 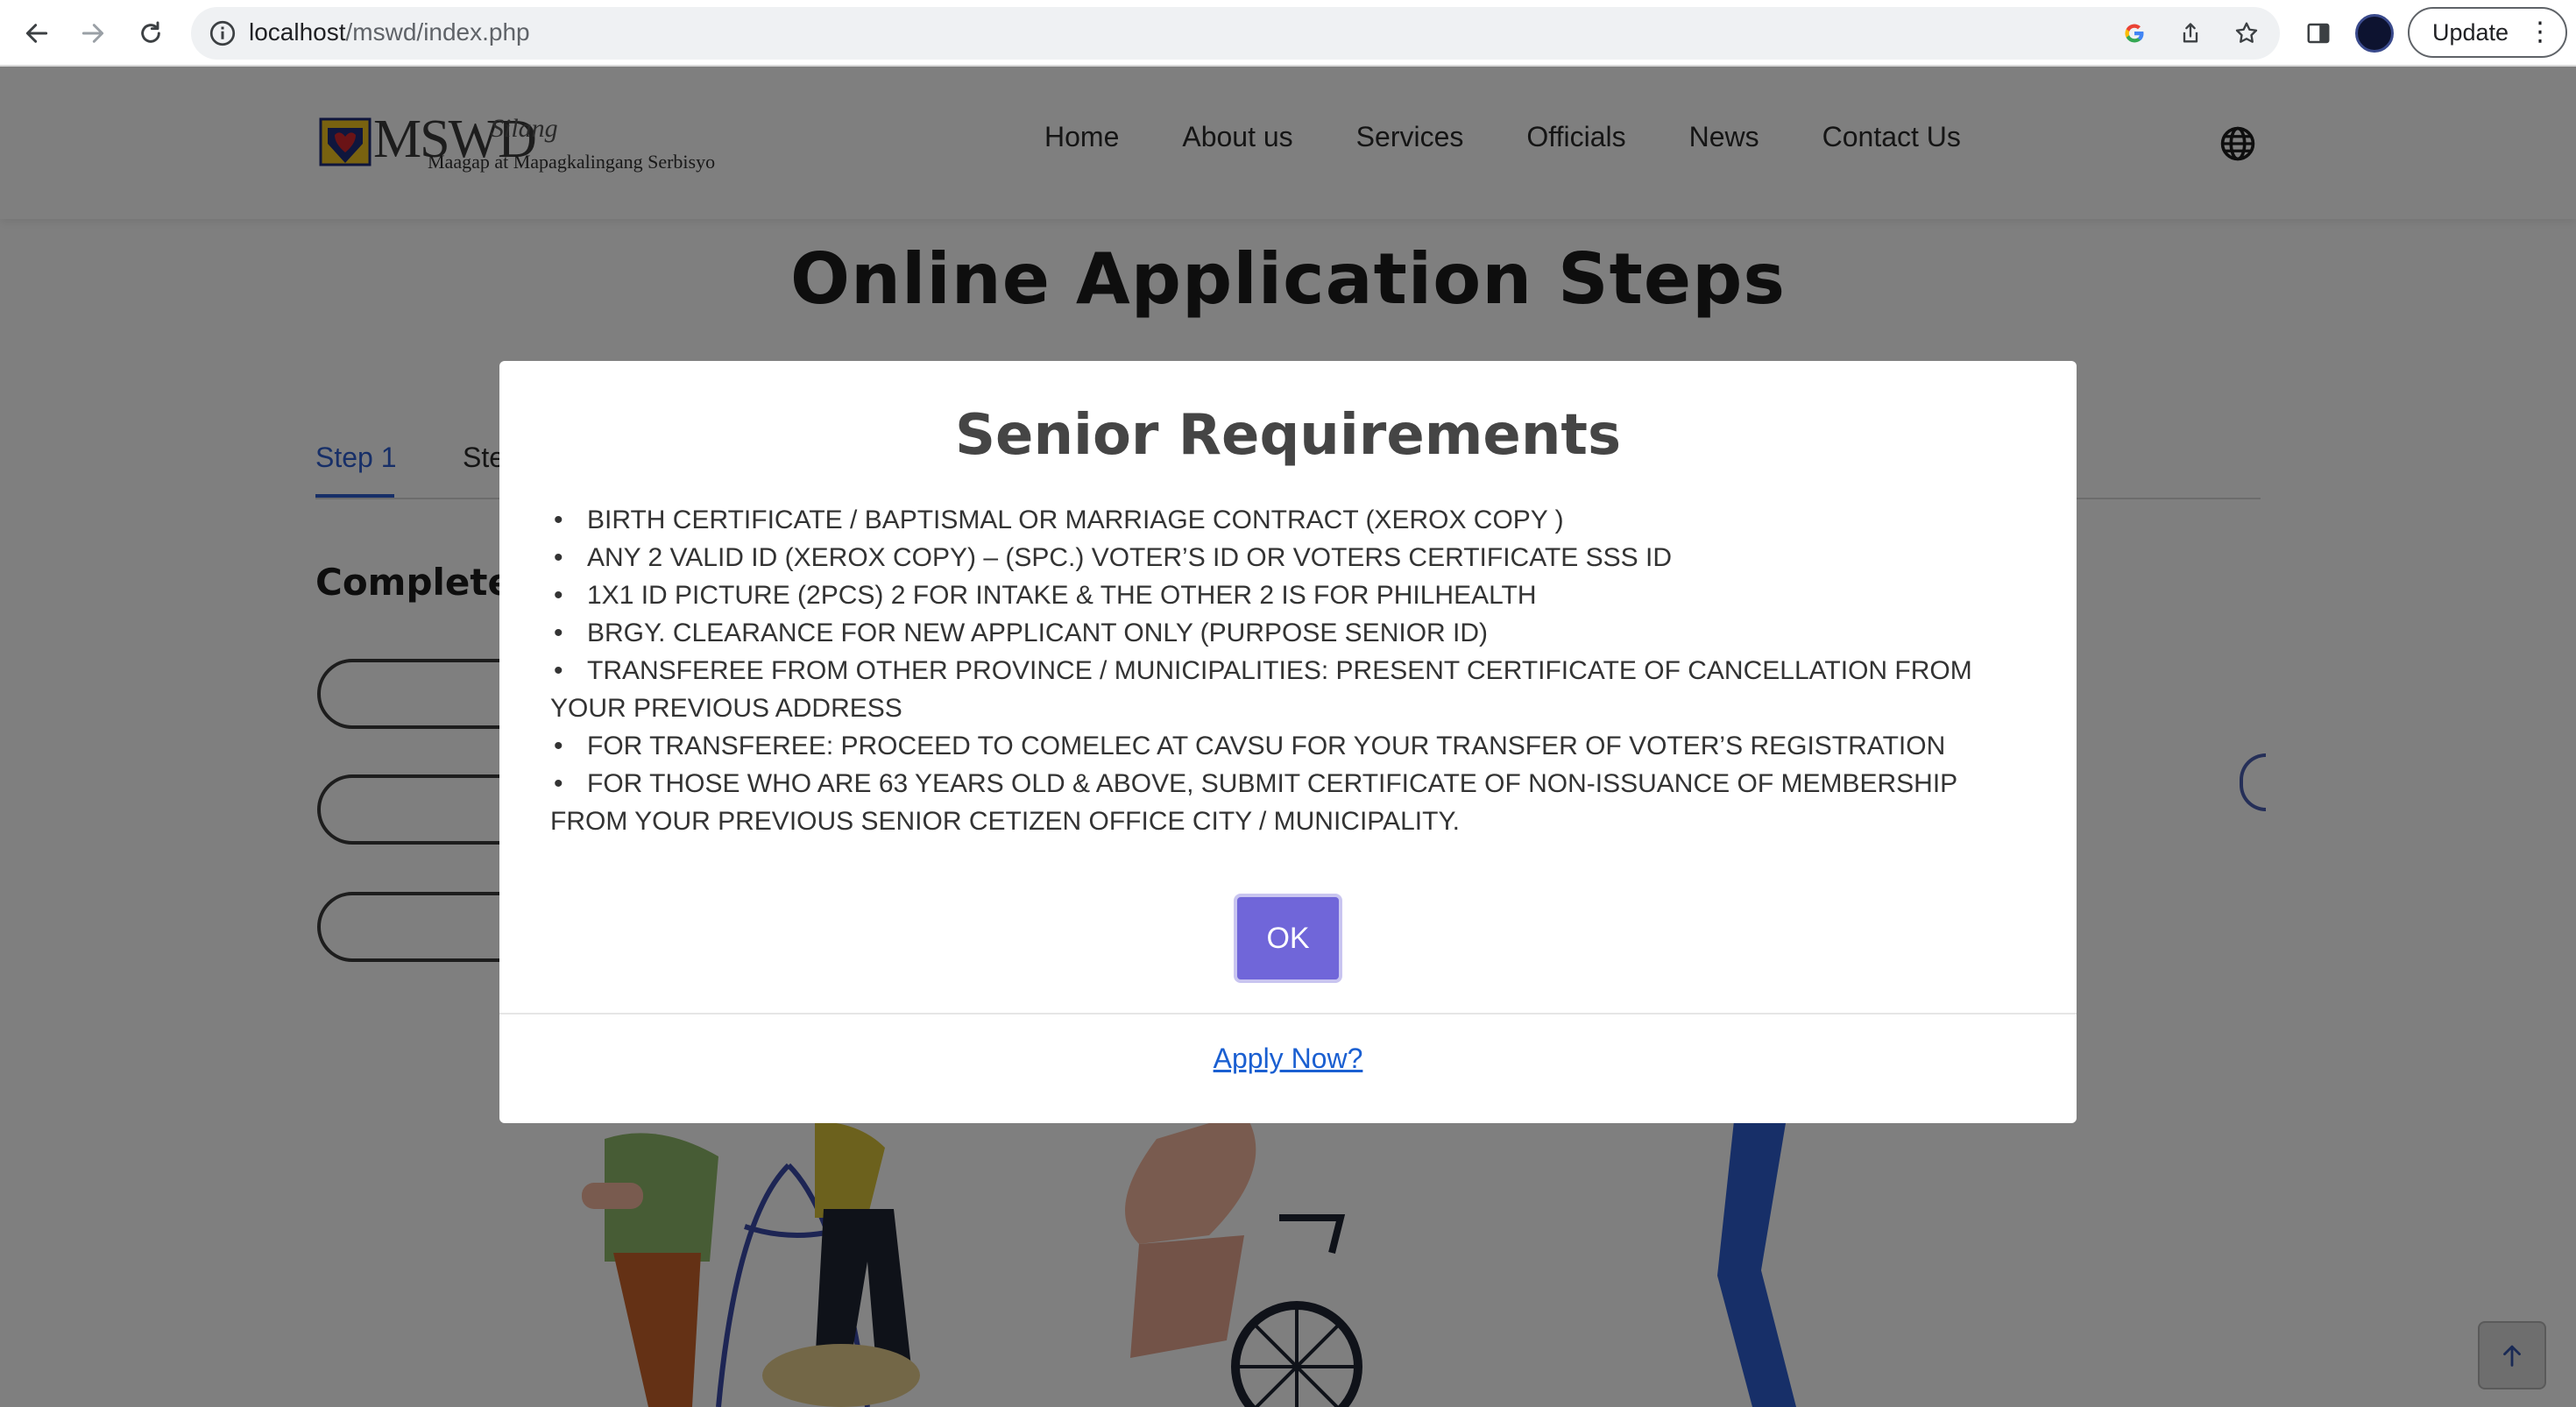 What do you see at coordinates (1288, 435) in the screenshot?
I see `modal-title: Senior Requirements` at bounding box center [1288, 435].